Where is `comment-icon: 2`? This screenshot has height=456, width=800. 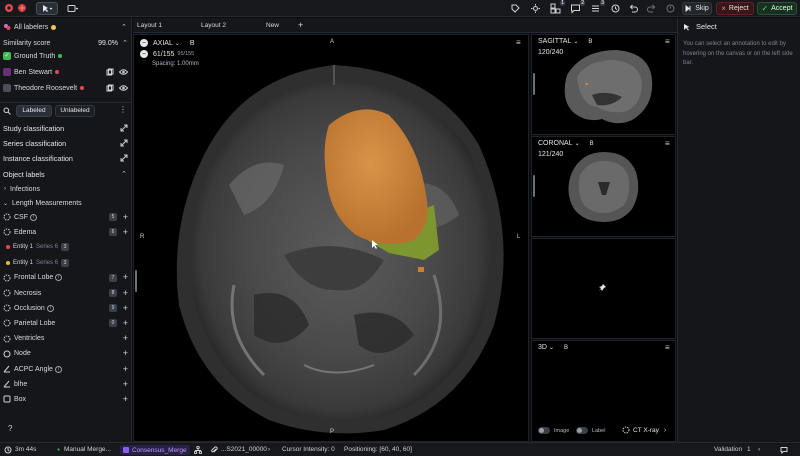
comment-icon: 2 is located at coordinates (577, 7).